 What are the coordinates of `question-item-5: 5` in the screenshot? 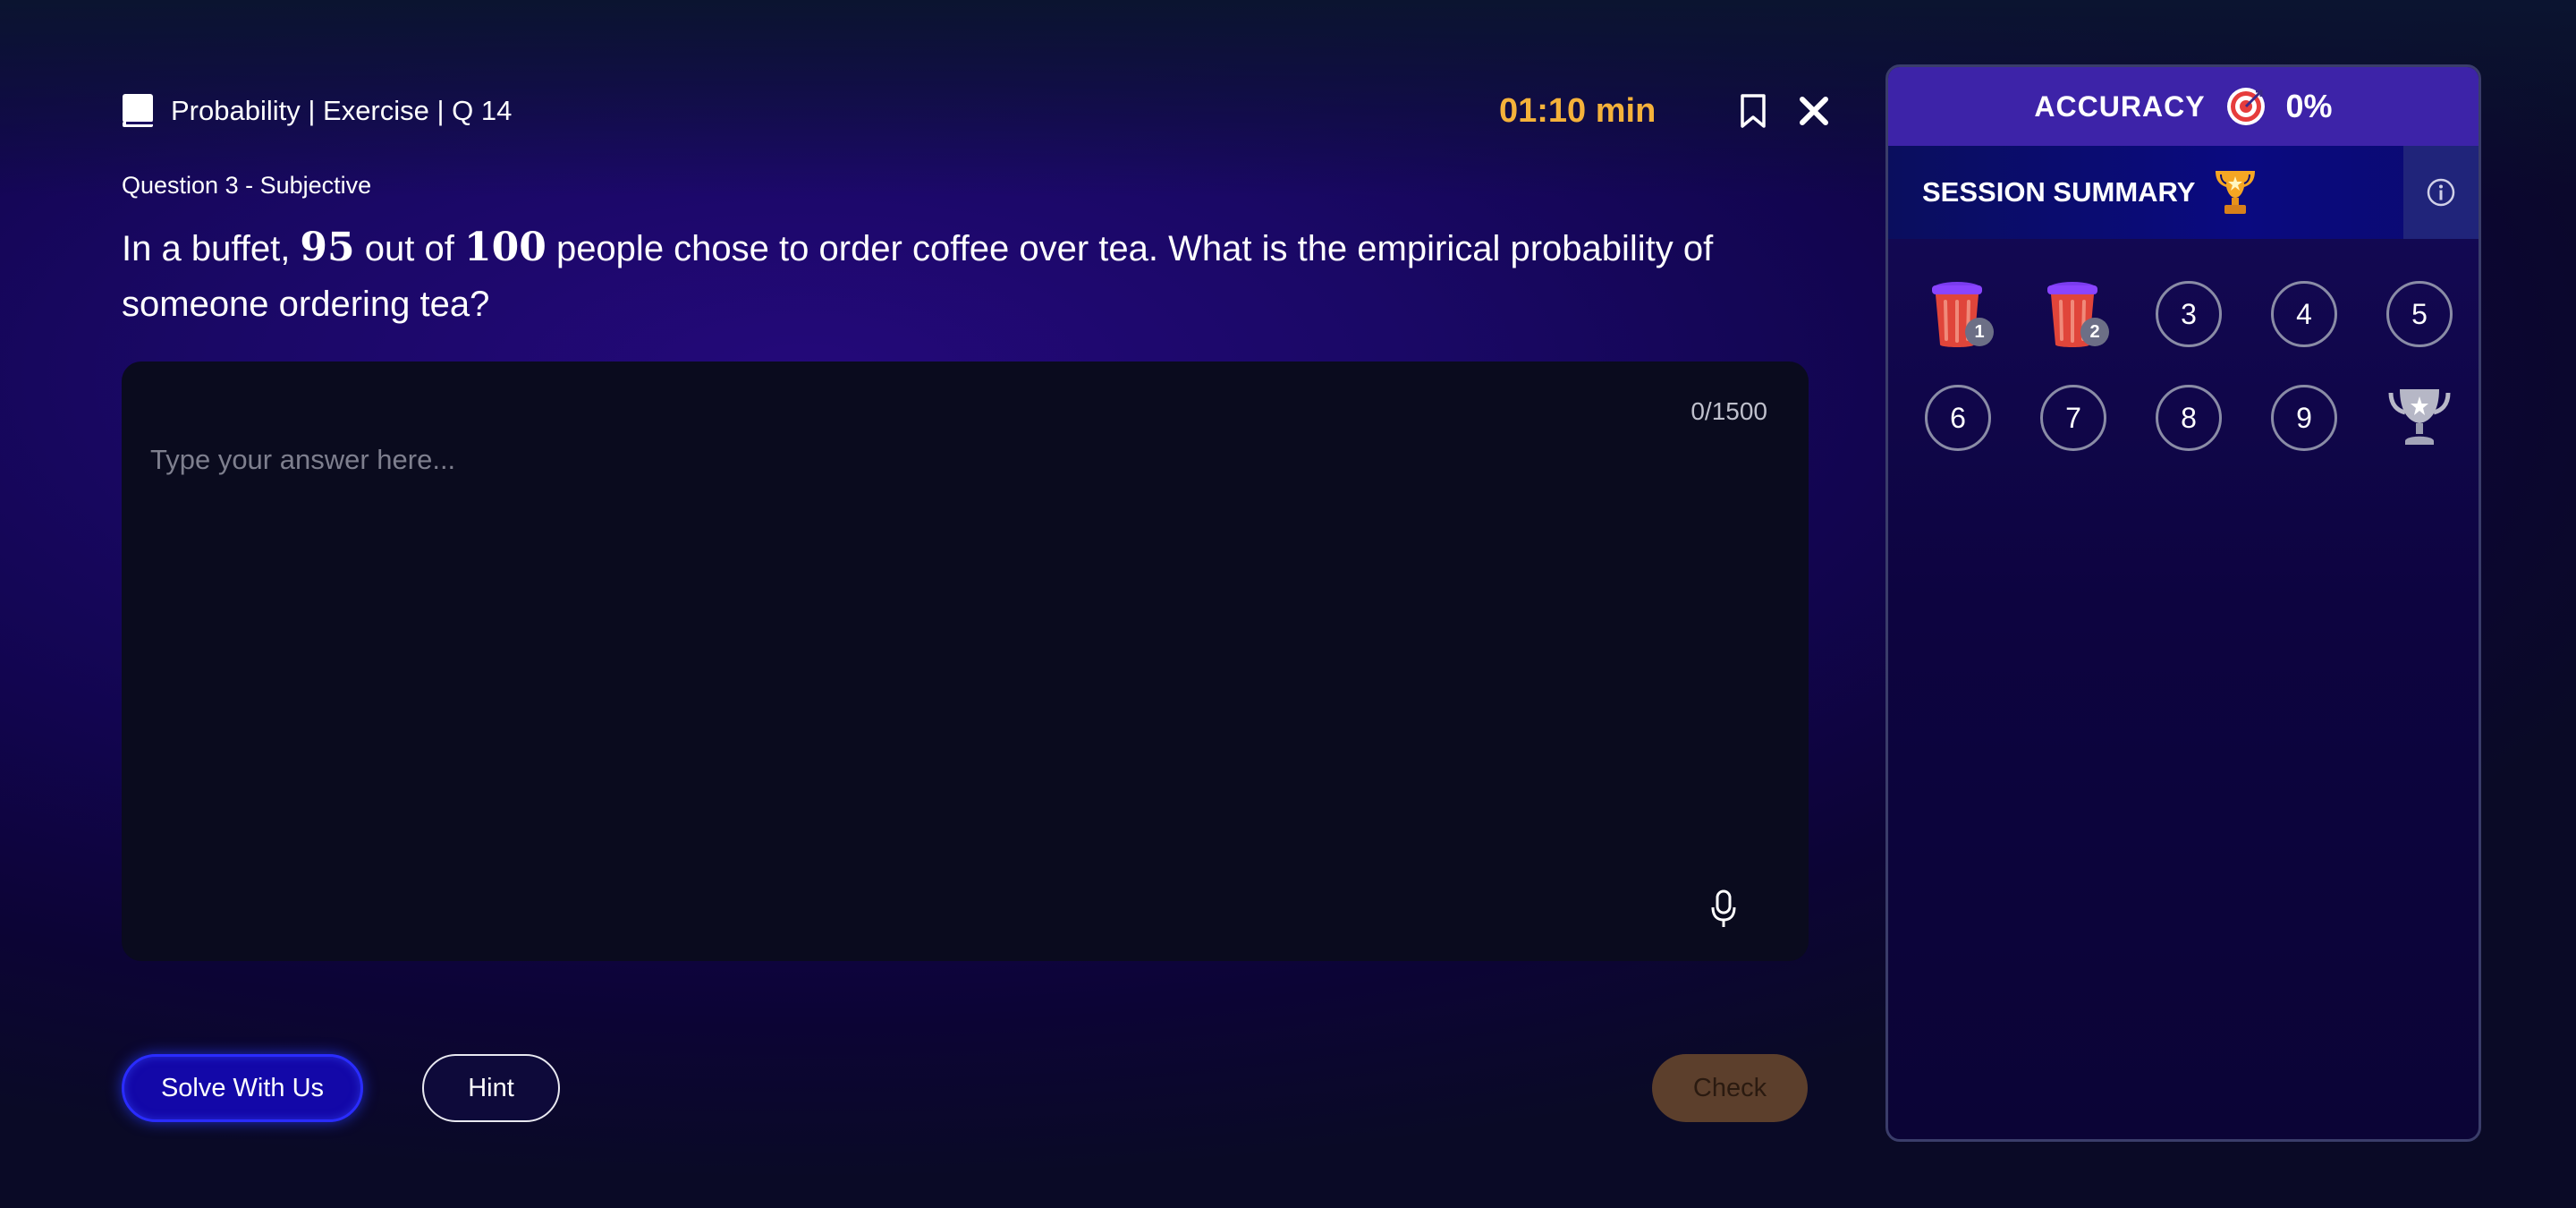 It's located at (2419, 314).